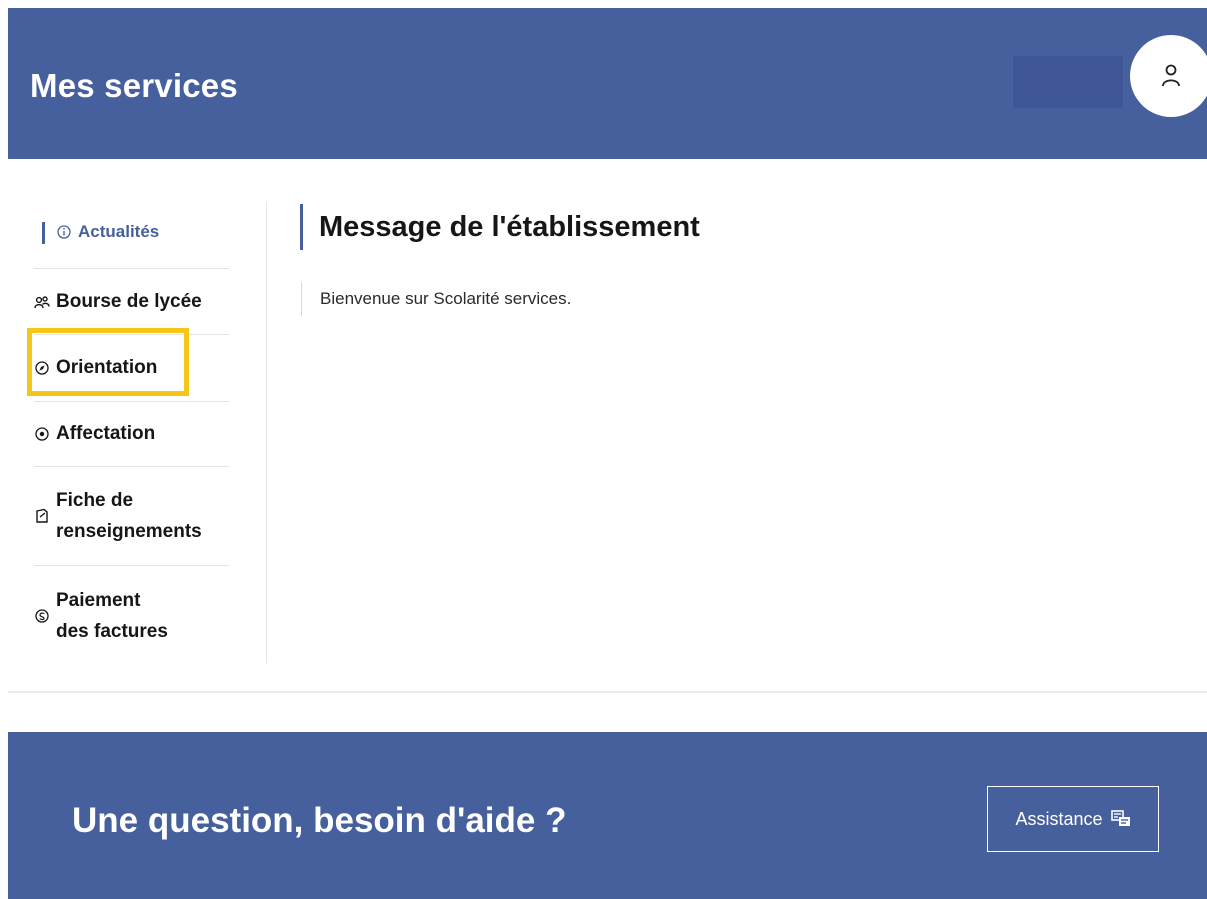  Describe the element at coordinates (119, 231) in the screenshot. I see `sidebar-item-label: Actualités` at that location.